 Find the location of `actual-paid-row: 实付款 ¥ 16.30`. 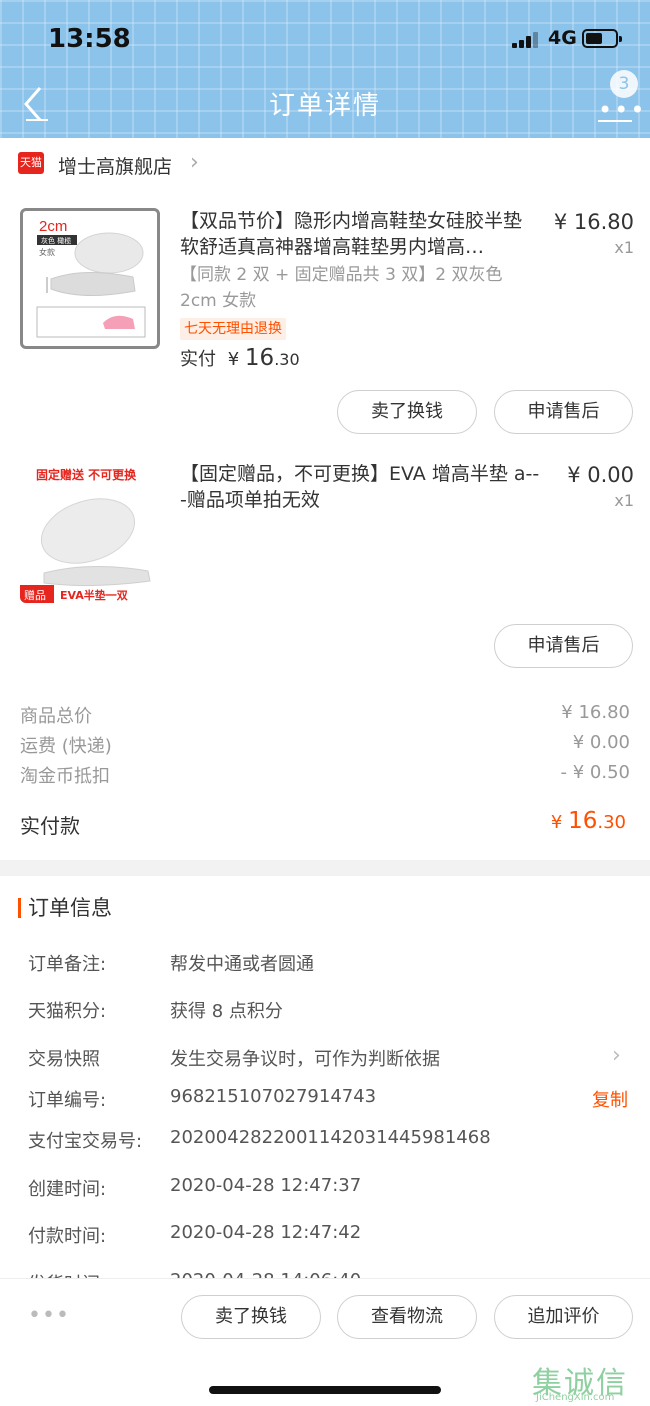

actual-paid-row: 实付款 ¥ 16.30 is located at coordinates (323, 823).